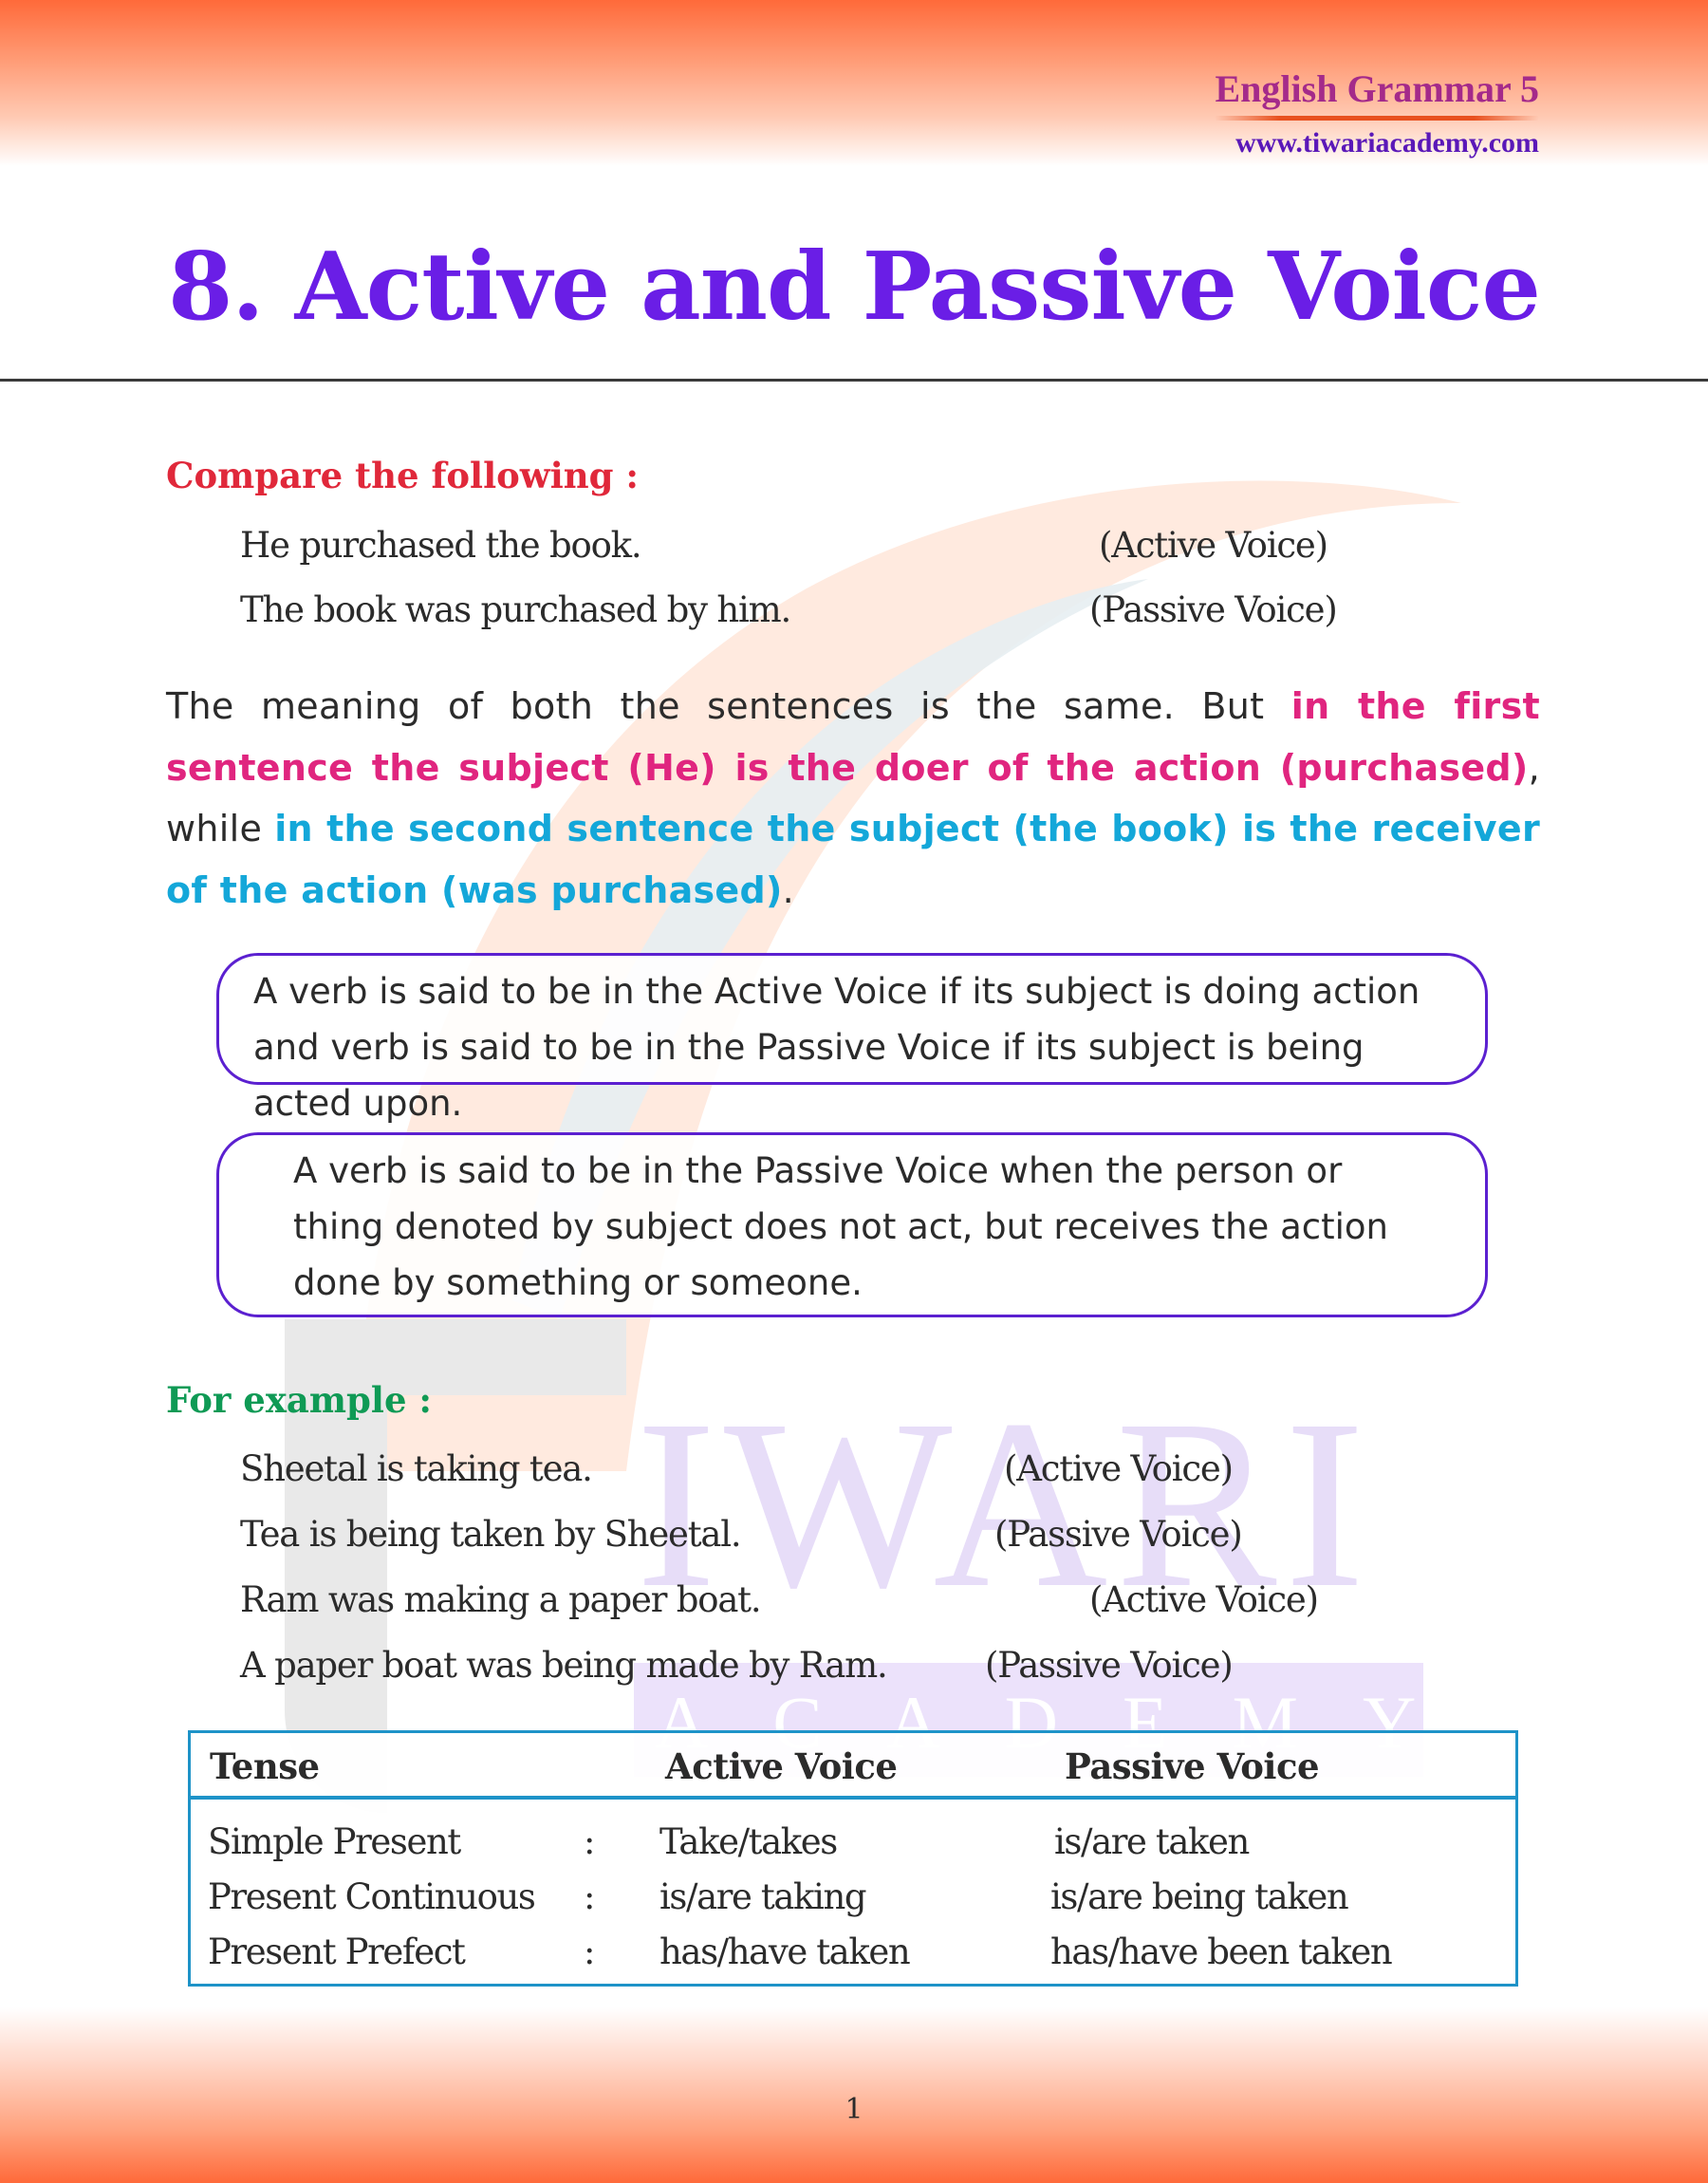  Describe the element at coordinates (564, 1665) in the screenshot. I see `example-sentence: A paper boat was being made by Ram.` at that location.